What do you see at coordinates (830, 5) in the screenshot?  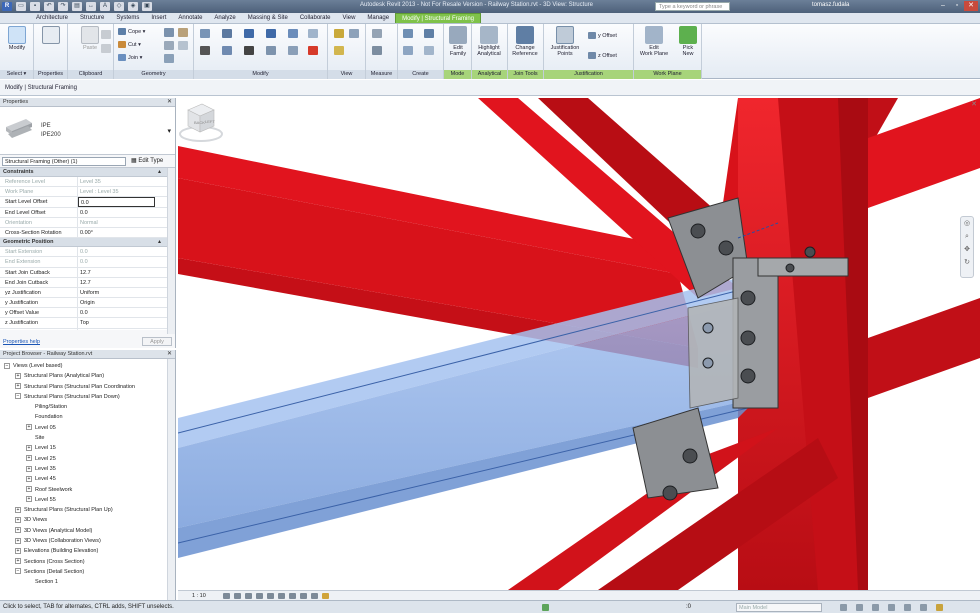 I see `user-name: tomasz.fudala` at bounding box center [830, 5].